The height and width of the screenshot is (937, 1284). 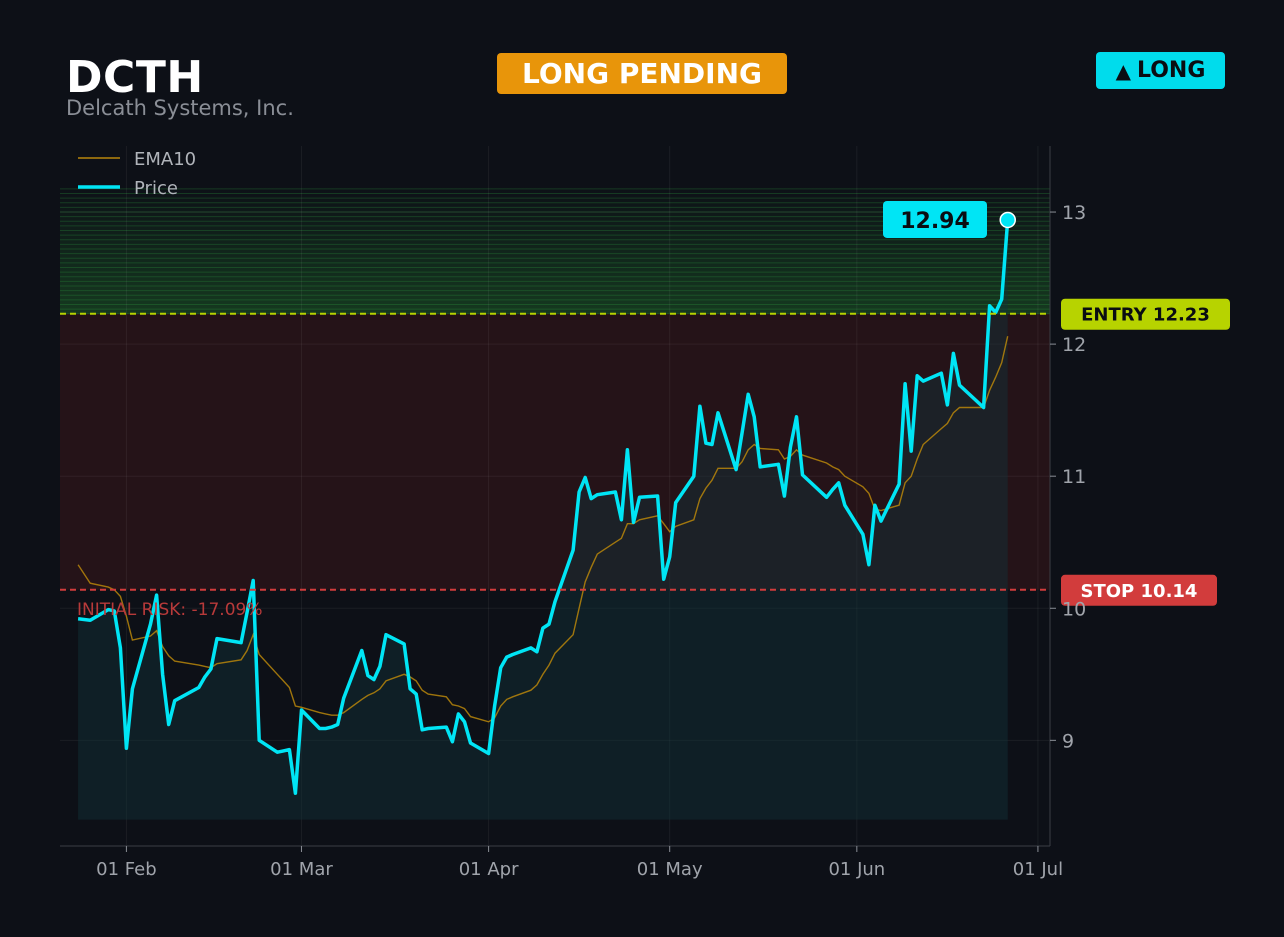 I want to click on legend-ema10-label: EMA10, so click(x=165, y=159).